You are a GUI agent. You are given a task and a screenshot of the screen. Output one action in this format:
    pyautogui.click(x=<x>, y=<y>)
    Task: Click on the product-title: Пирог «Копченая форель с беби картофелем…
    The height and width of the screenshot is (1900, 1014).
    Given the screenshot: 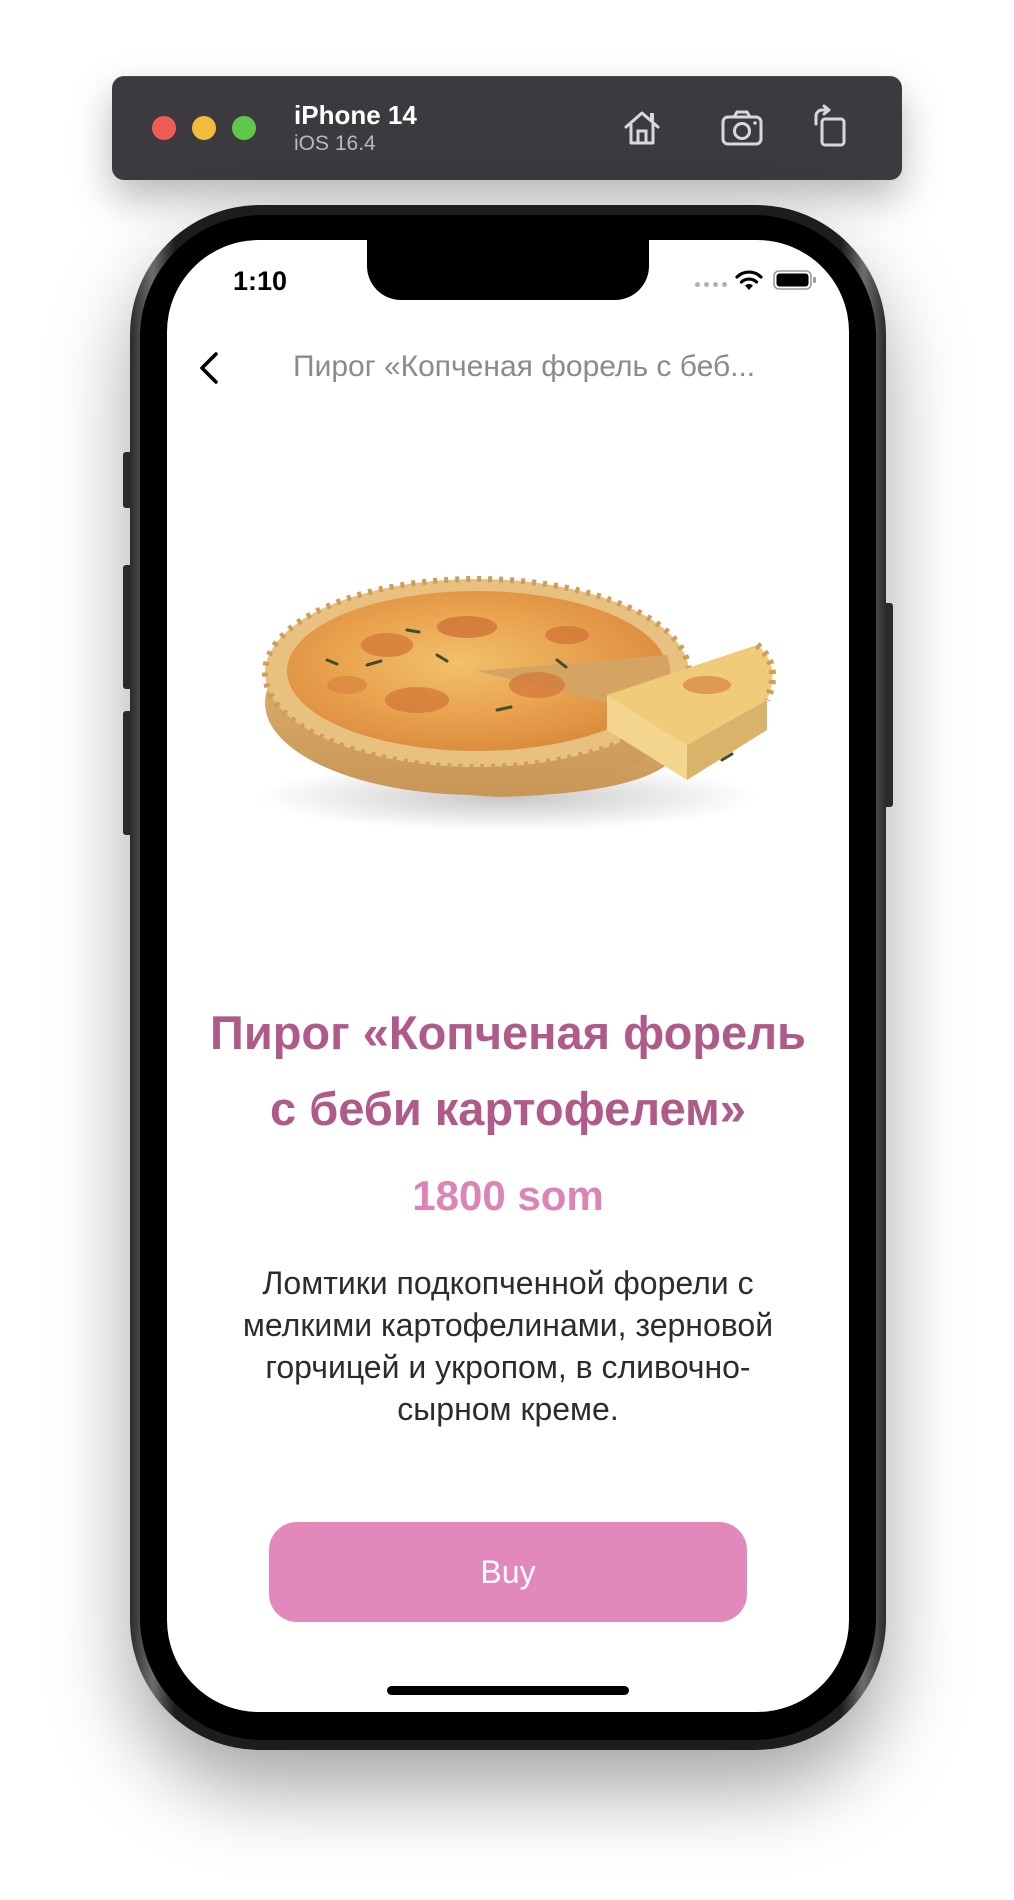 What is the action you would take?
    pyautogui.click(x=508, y=1071)
    